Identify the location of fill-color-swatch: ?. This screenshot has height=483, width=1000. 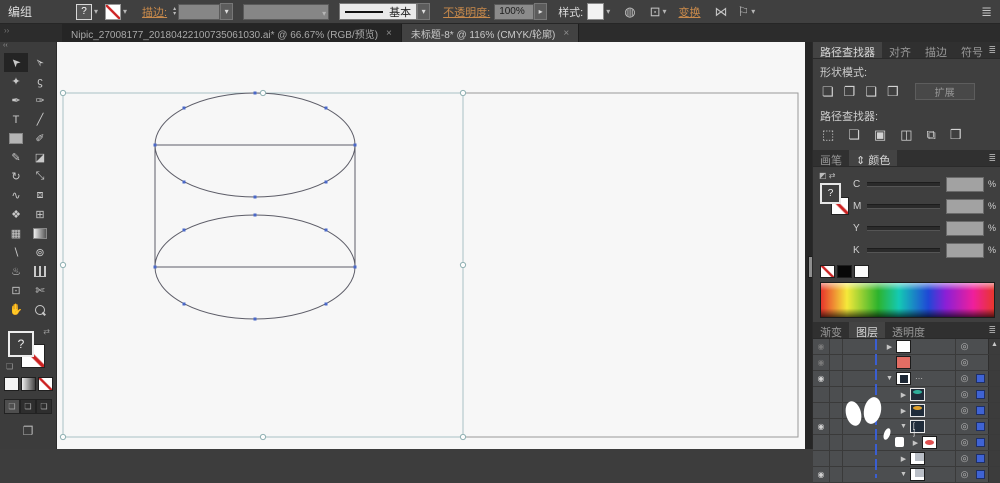
(84, 11).